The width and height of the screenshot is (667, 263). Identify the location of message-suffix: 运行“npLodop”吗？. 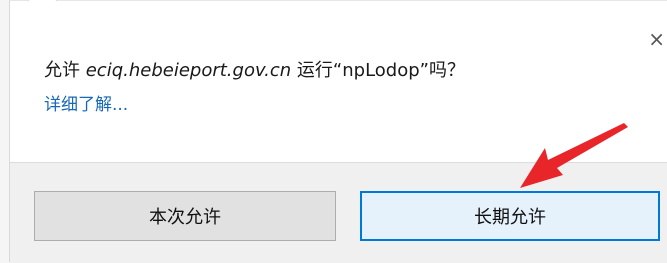
(378, 70).